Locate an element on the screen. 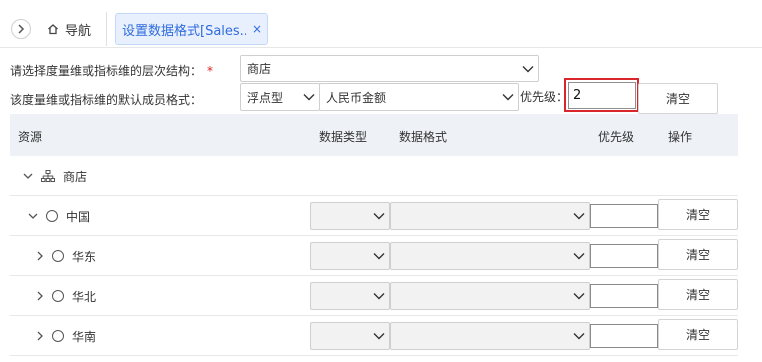 The width and height of the screenshot is (762, 362). default-data-type-value: 浮点型 is located at coordinates (265, 97).